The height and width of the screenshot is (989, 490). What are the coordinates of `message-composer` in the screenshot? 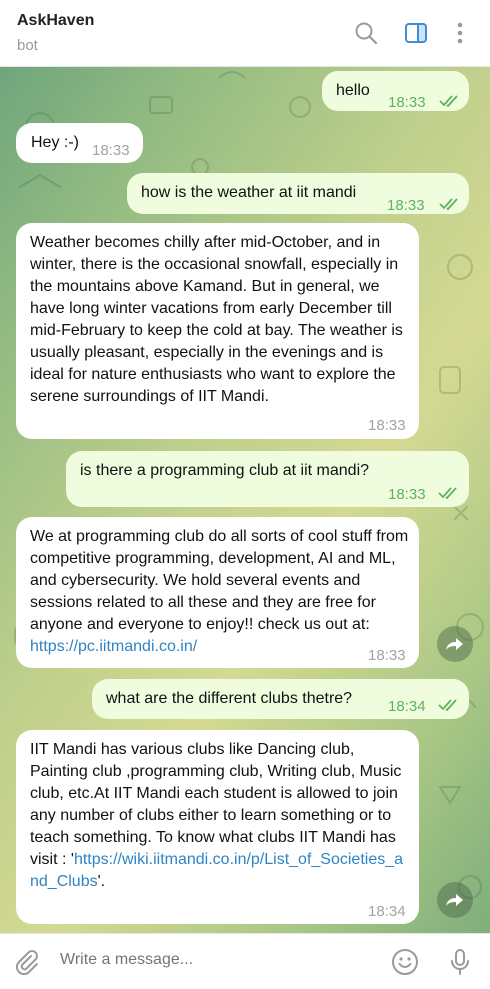 It's located at (245, 961).